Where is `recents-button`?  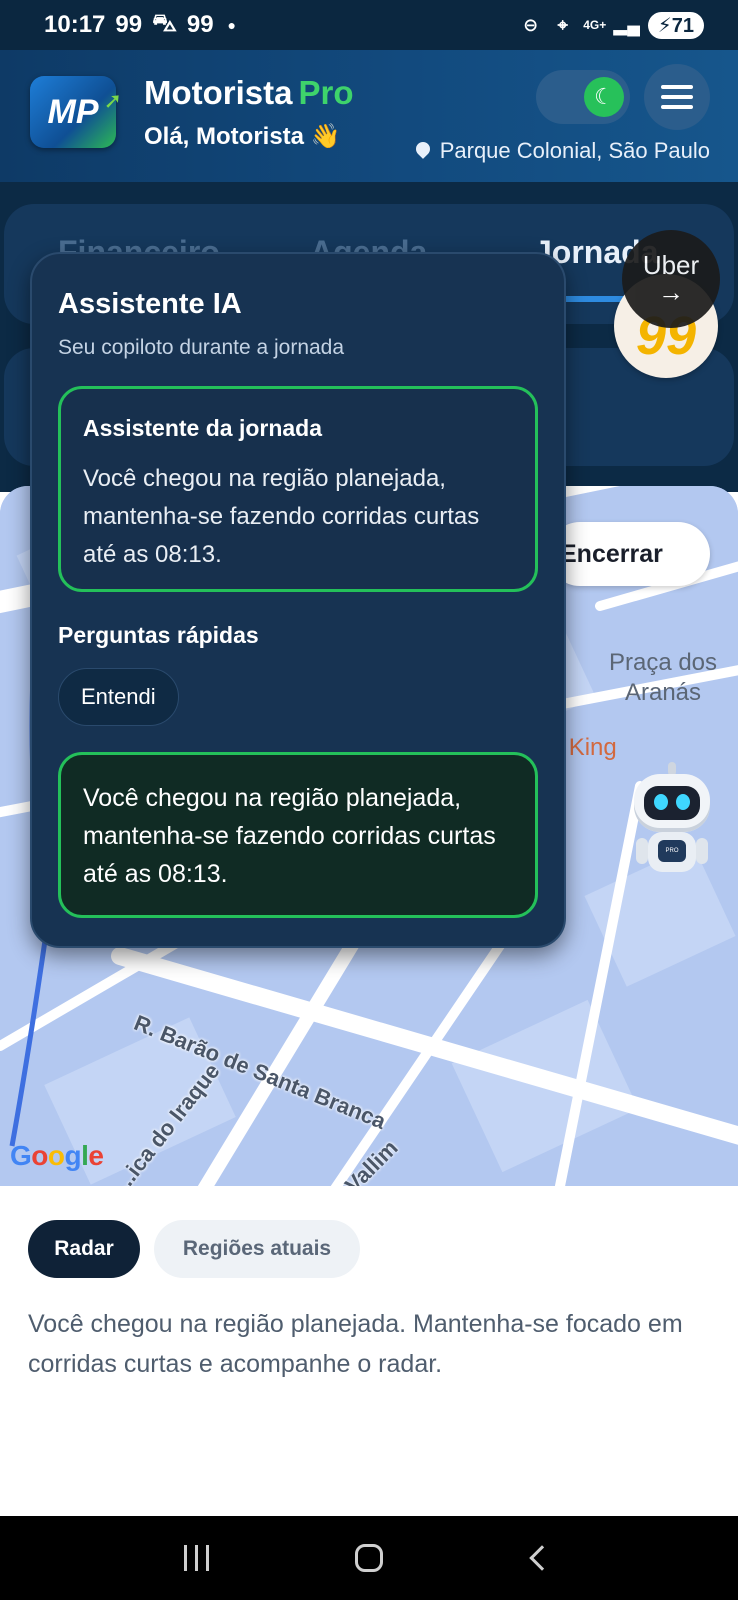 recents-button is located at coordinates (196, 1558).